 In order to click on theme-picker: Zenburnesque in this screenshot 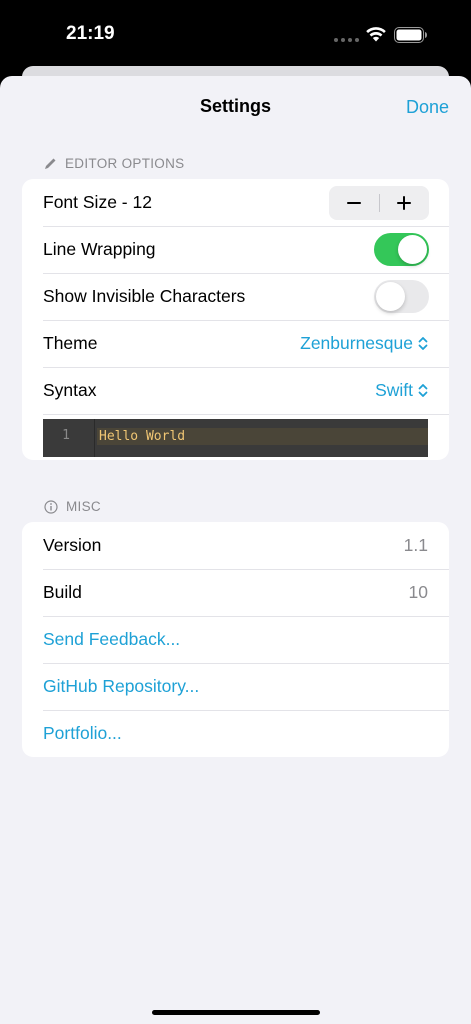, I will do `click(364, 343)`.